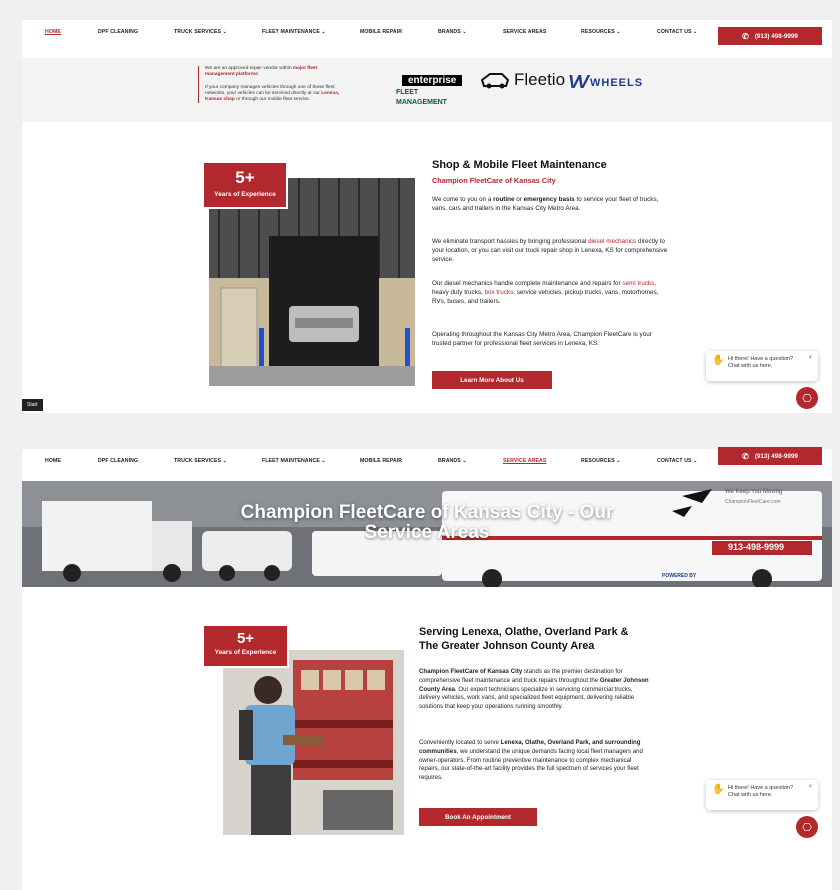 This screenshot has height=890, width=840. Describe the element at coordinates (200, 461) in the screenshot. I see `nav-truck-services-2: TRUCK SERVICES ⌄` at that location.